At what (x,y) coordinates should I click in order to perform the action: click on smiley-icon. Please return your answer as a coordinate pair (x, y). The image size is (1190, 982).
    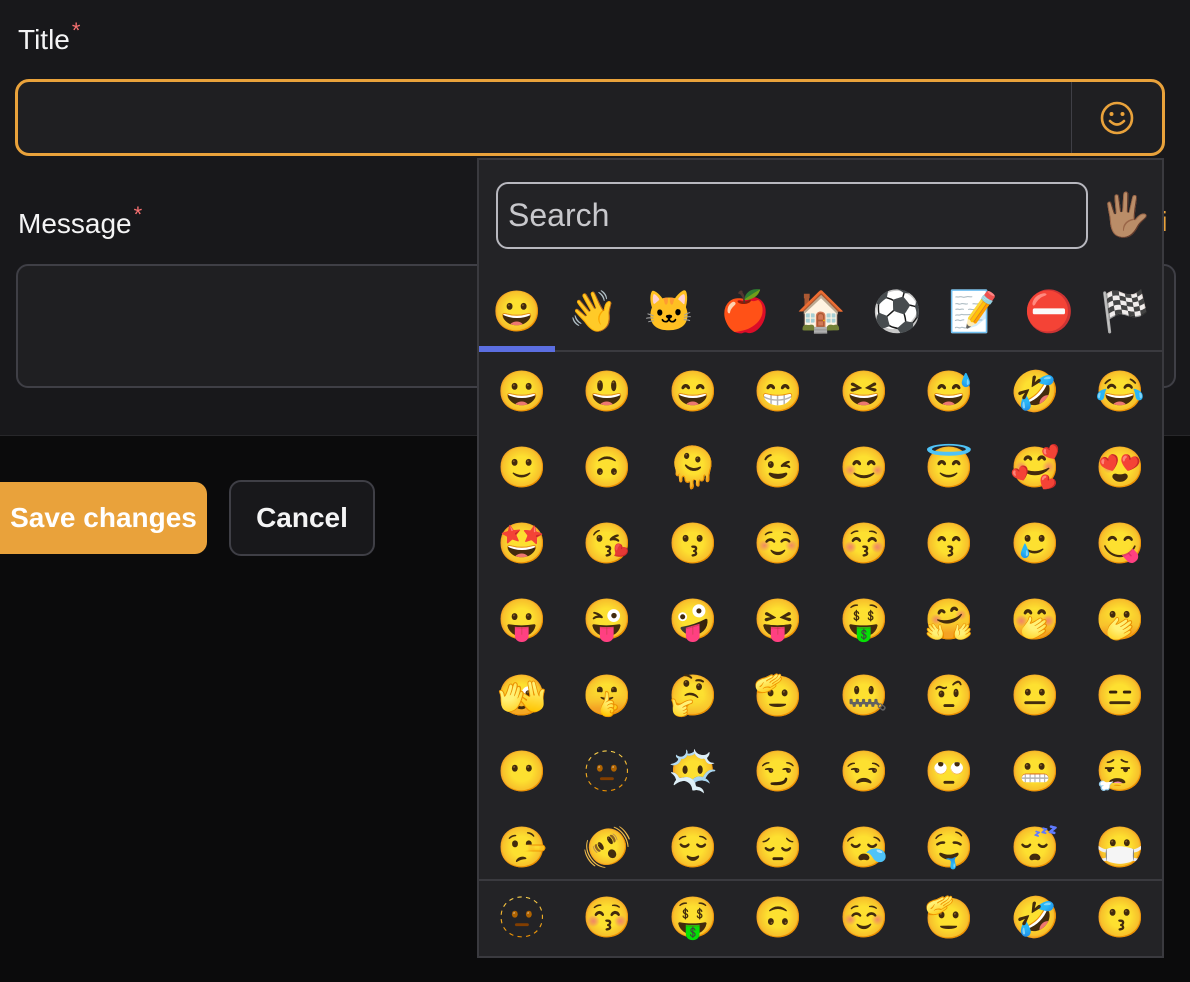
    Looking at the image, I should click on (1117, 117).